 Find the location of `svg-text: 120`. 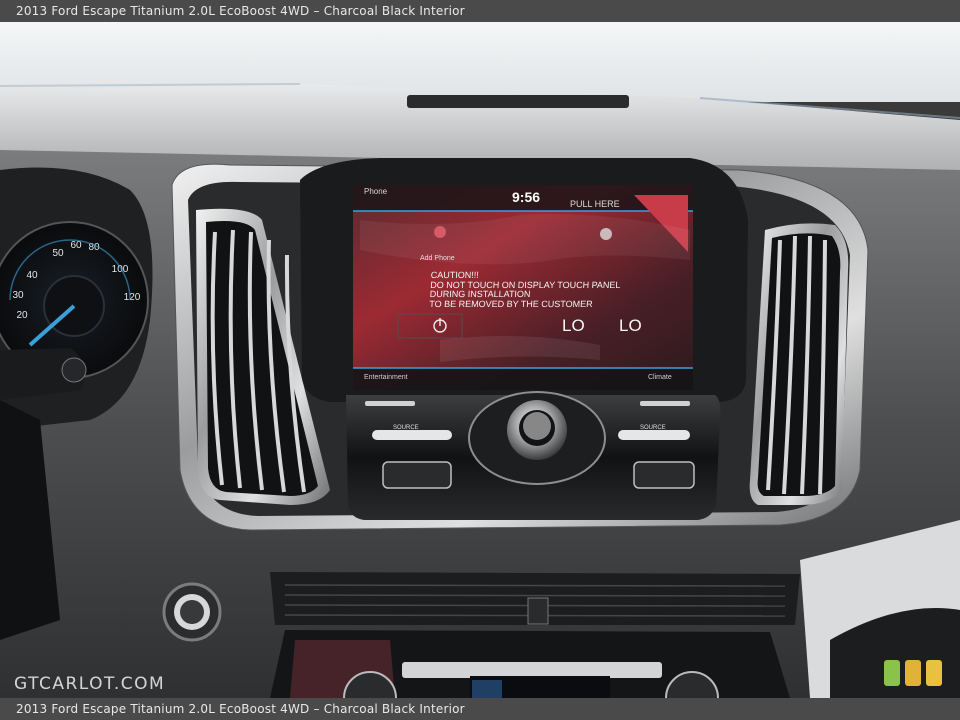

svg-text: 120 is located at coordinates (132, 297).